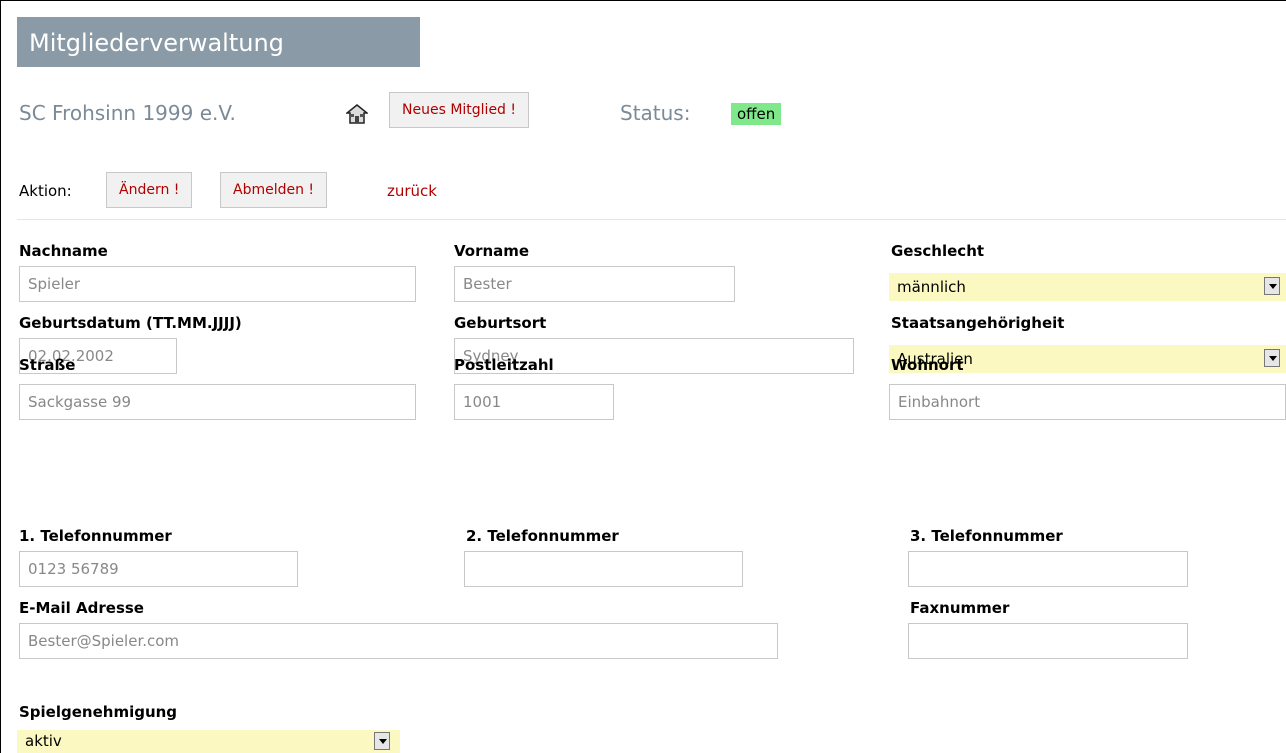  Describe the element at coordinates (986, 536) in the screenshot. I see `telefon3-label: 3. Telefonnummer` at that location.